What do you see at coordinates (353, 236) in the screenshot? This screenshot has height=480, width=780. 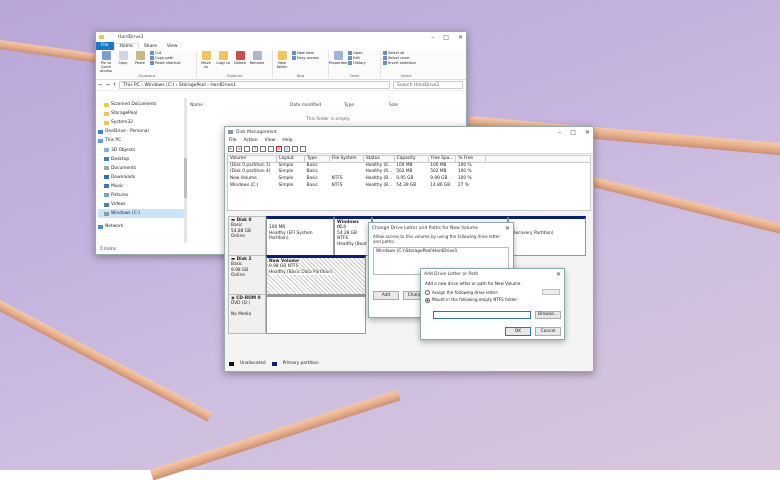 I see `windows-partition: Windows (C:) 54.28 GB NTFS Healthy (Boot` at bounding box center [353, 236].